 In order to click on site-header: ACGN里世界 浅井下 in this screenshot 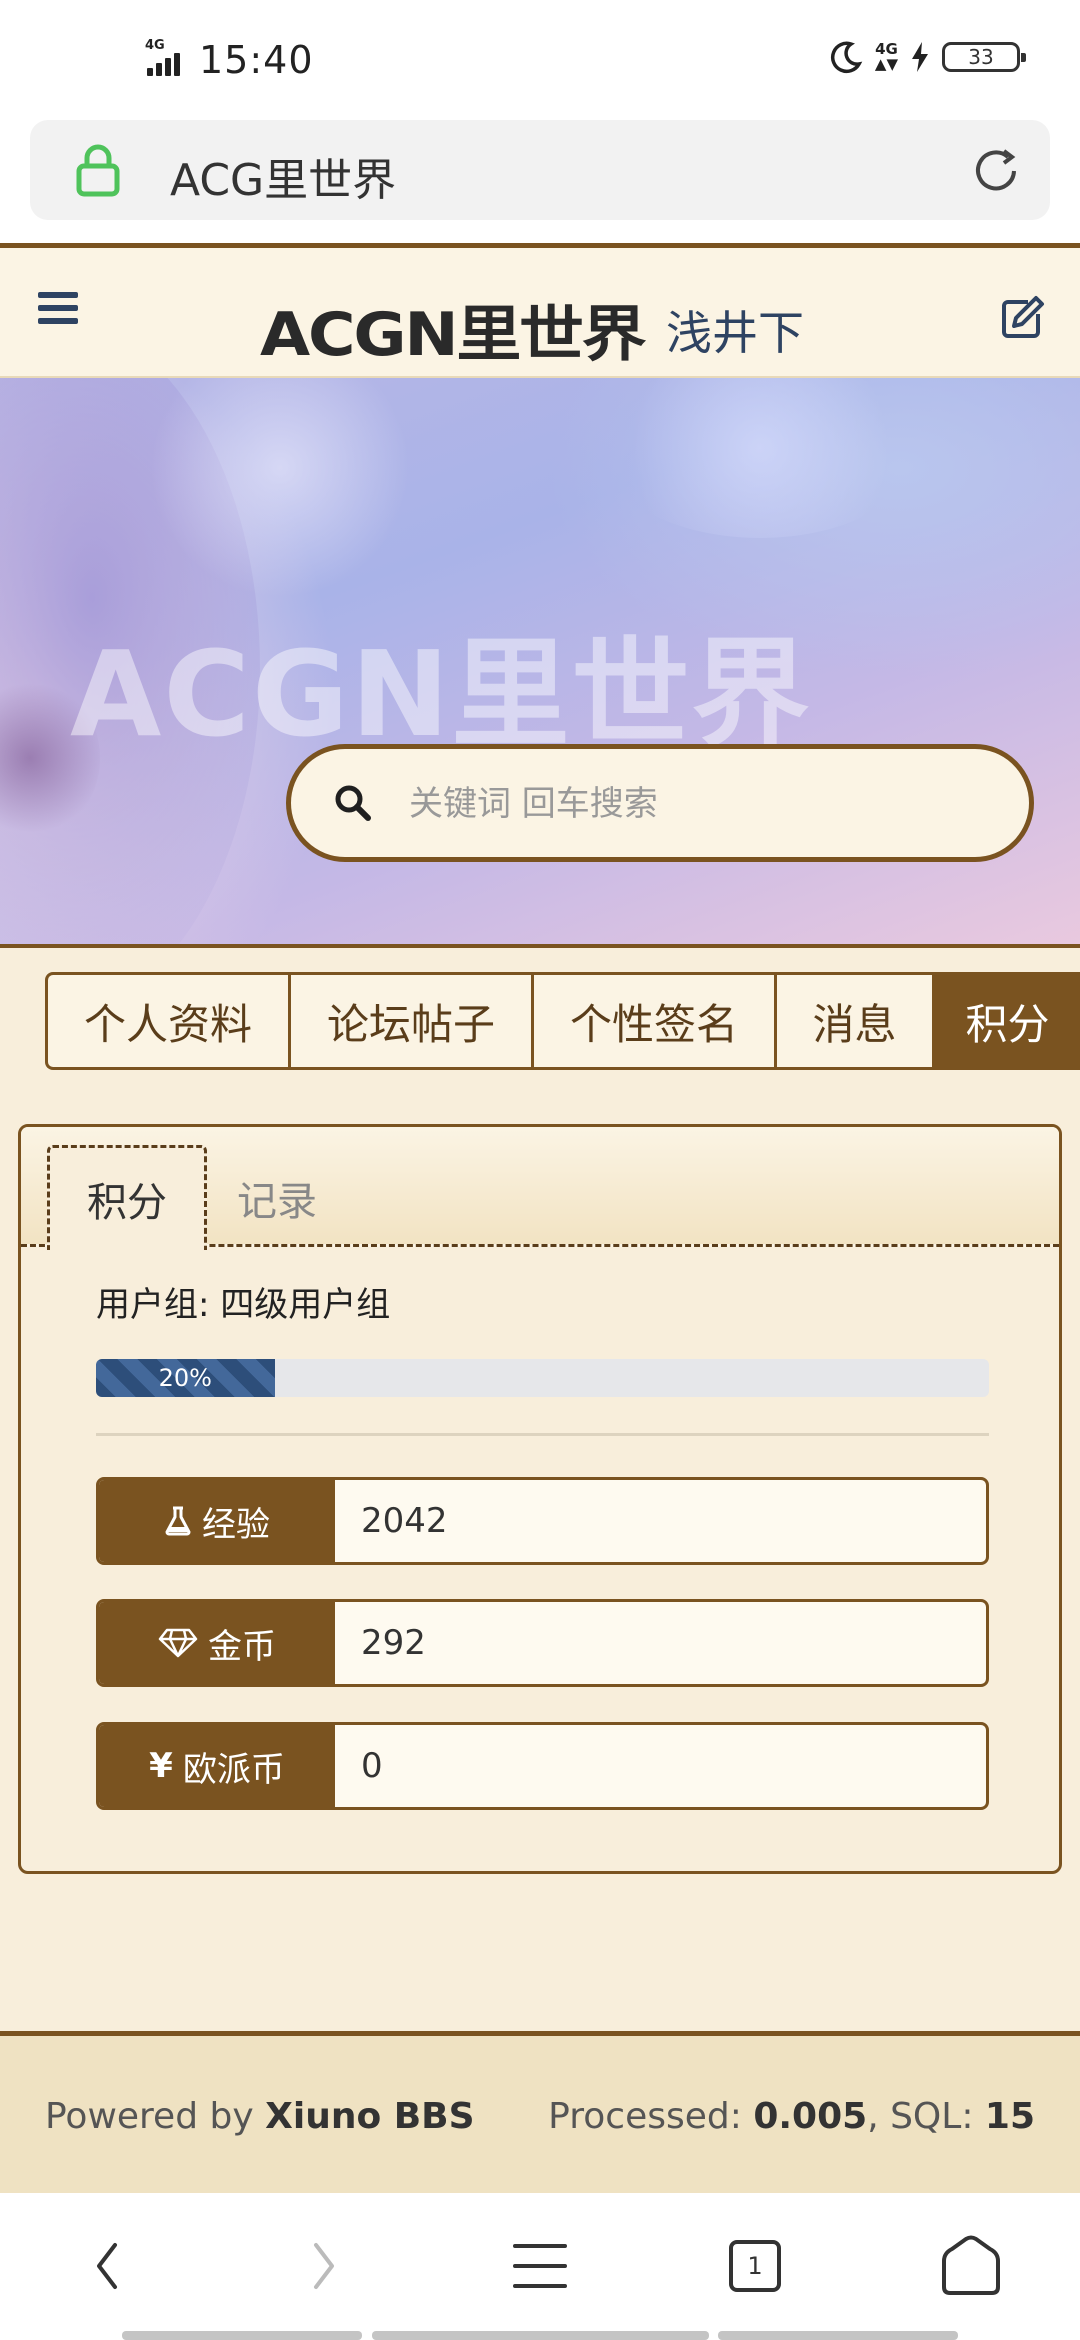, I will do `click(540, 310)`.